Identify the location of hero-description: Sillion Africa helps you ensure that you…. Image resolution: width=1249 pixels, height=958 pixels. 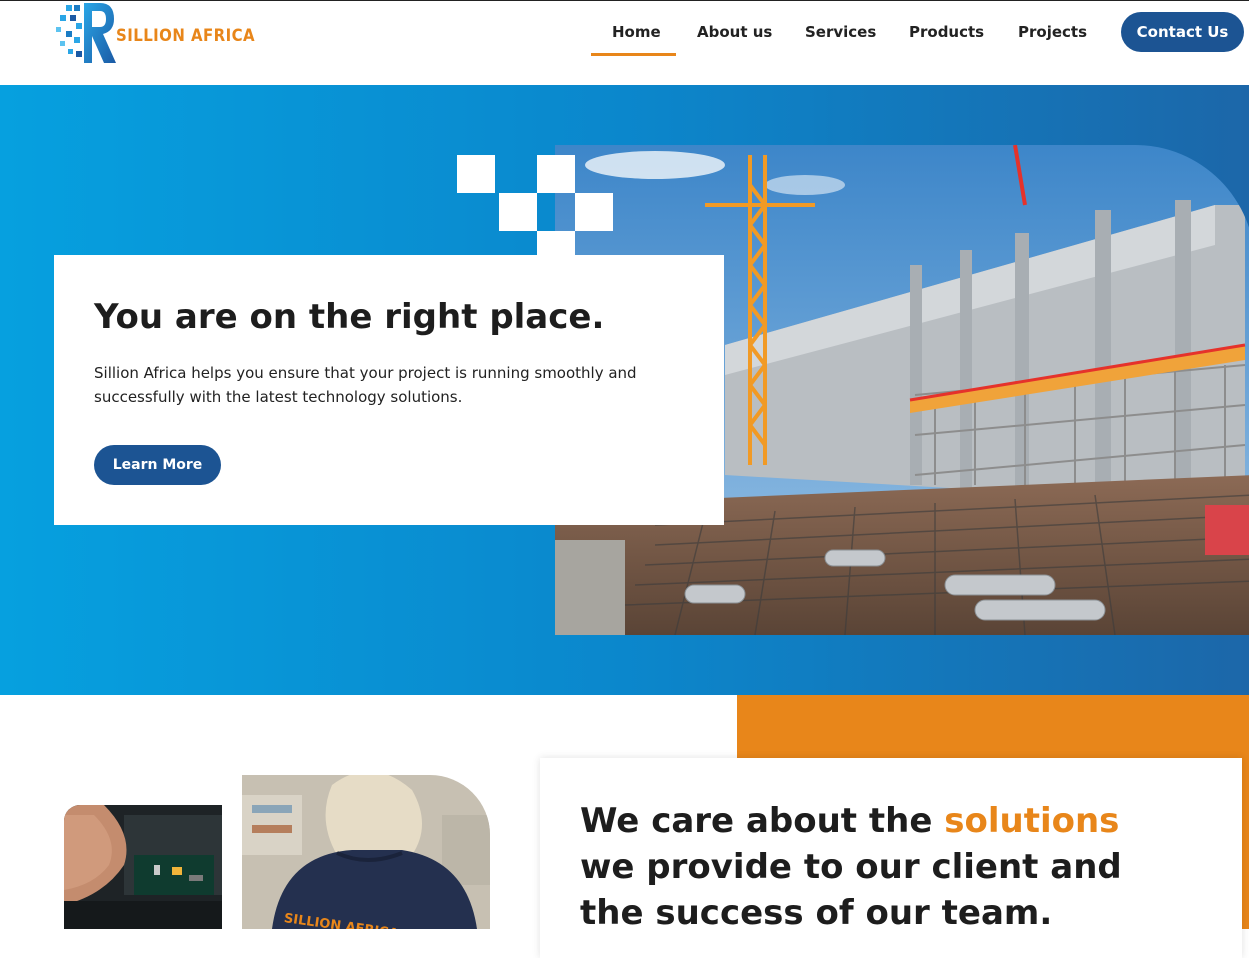
(365, 385).